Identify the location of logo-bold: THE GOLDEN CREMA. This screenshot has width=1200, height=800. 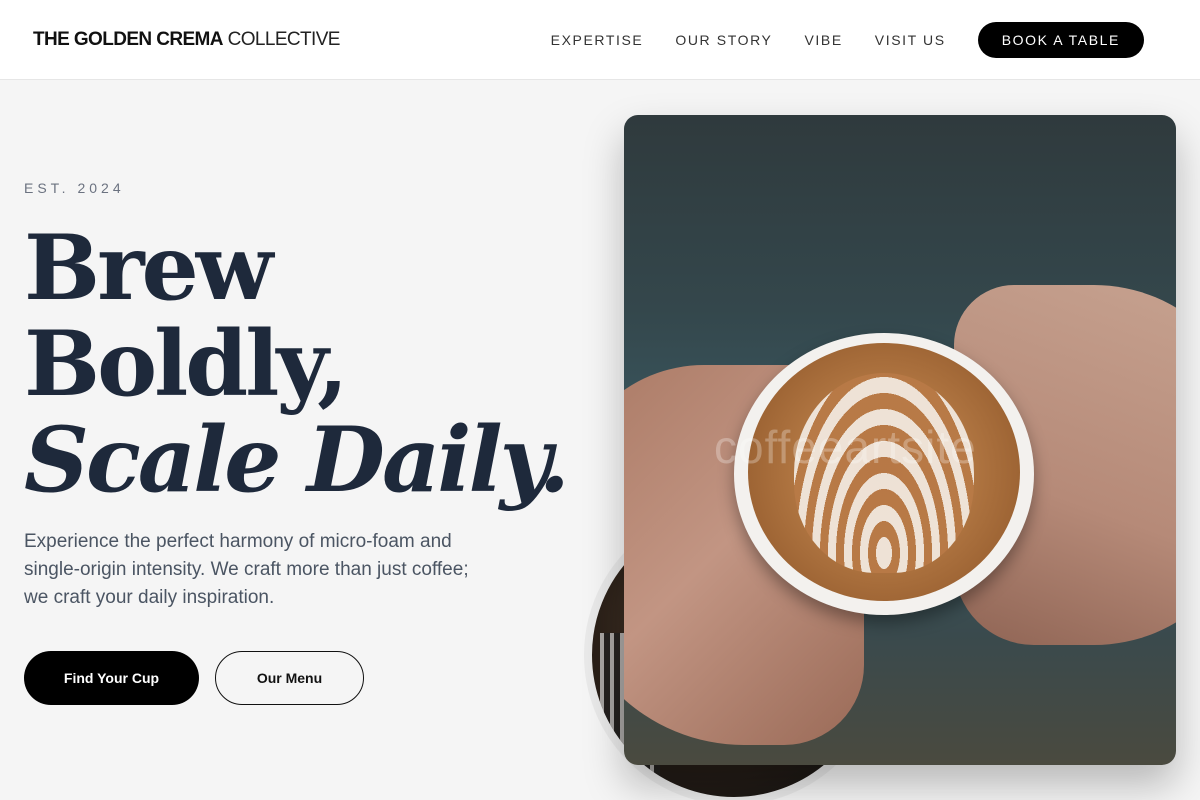
(128, 39).